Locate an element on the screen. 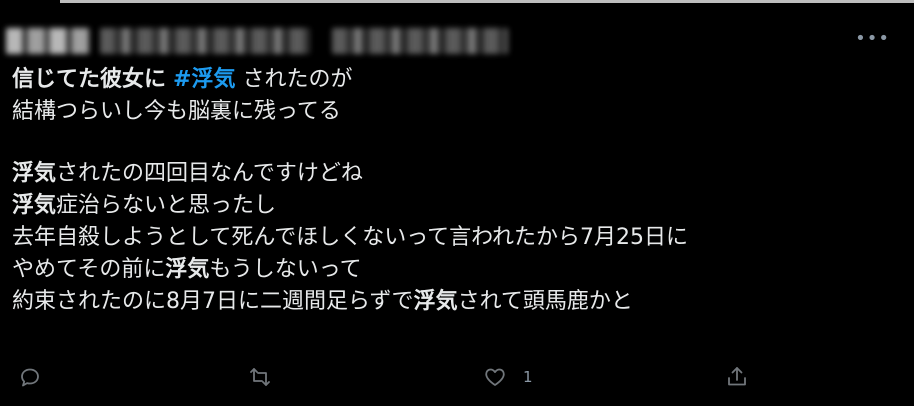 The height and width of the screenshot is (406, 914). tweet-line: 信じてた彼女に #浮気 されたのが is located at coordinates (457, 80).